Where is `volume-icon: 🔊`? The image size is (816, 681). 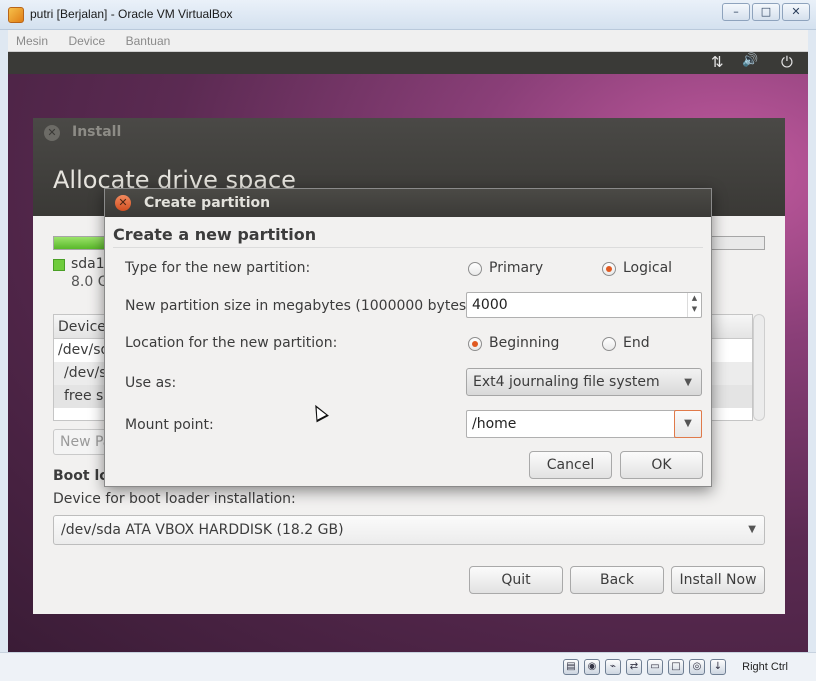 volume-icon: 🔊 is located at coordinates (750, 60).